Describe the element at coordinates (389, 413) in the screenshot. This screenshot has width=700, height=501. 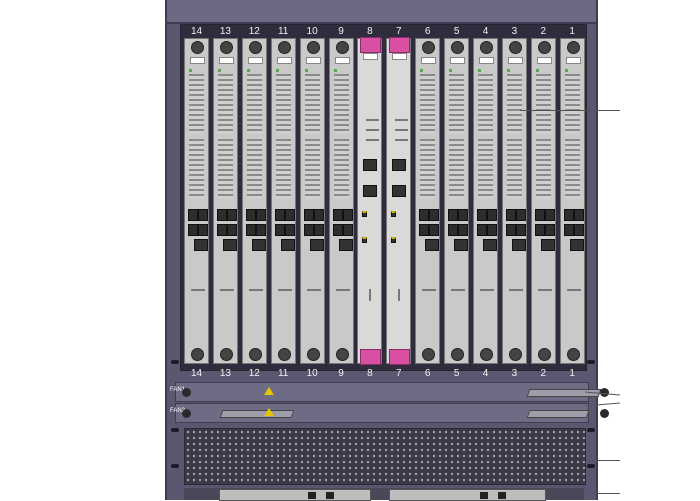
I see `fan-tray-2: FAN2` at that location.